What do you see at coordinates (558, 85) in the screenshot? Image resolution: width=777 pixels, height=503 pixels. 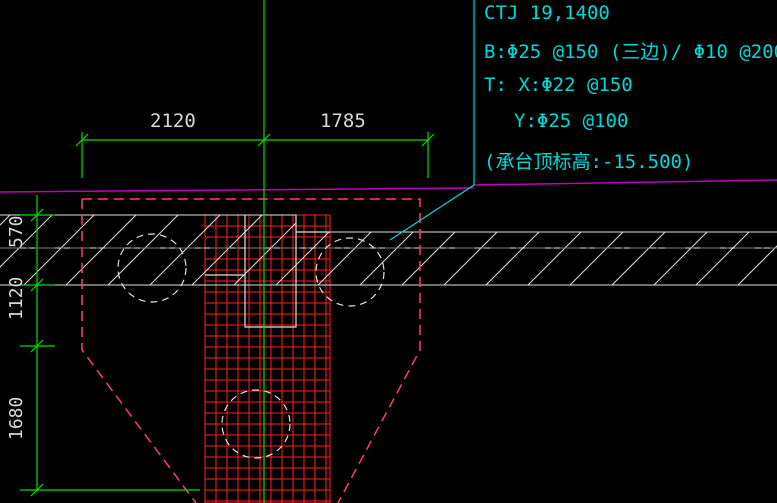 I see `annotation-line-3: T: X:Φ22 @150` at bounding box center [558, 85].